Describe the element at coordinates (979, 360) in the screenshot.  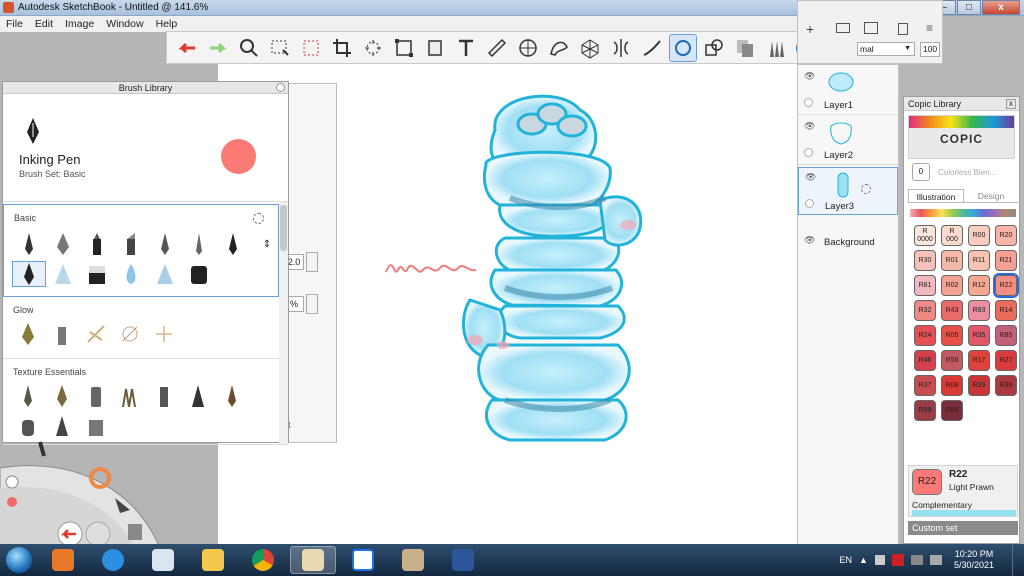
I see `copic-swatch: R17` at that location.